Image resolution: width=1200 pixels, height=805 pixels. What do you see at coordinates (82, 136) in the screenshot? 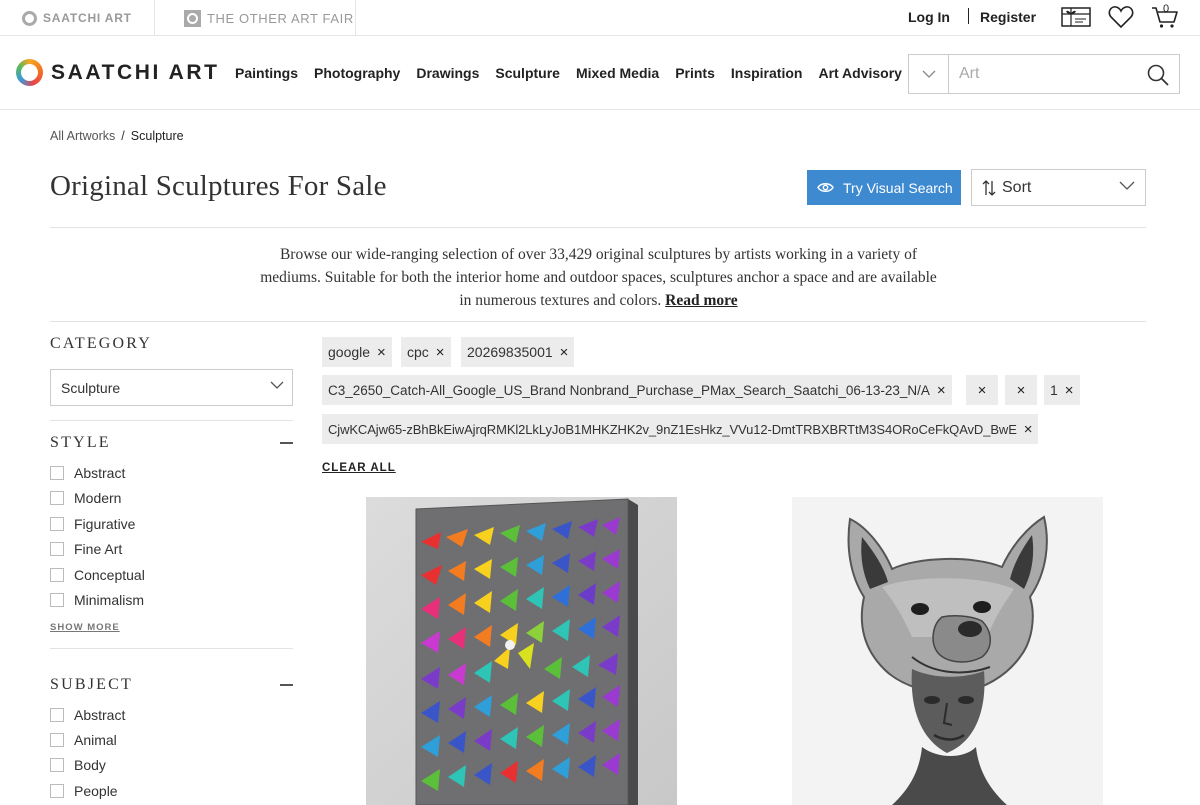
I see `breadcrumb-all-artworks: All Artworks` at bounding box center [82, 136].